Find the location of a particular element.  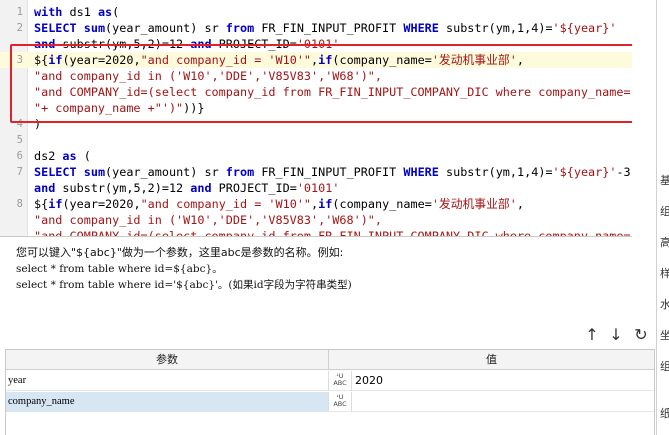

code-text: with ds1 as( is located at coordinates (77, 12).